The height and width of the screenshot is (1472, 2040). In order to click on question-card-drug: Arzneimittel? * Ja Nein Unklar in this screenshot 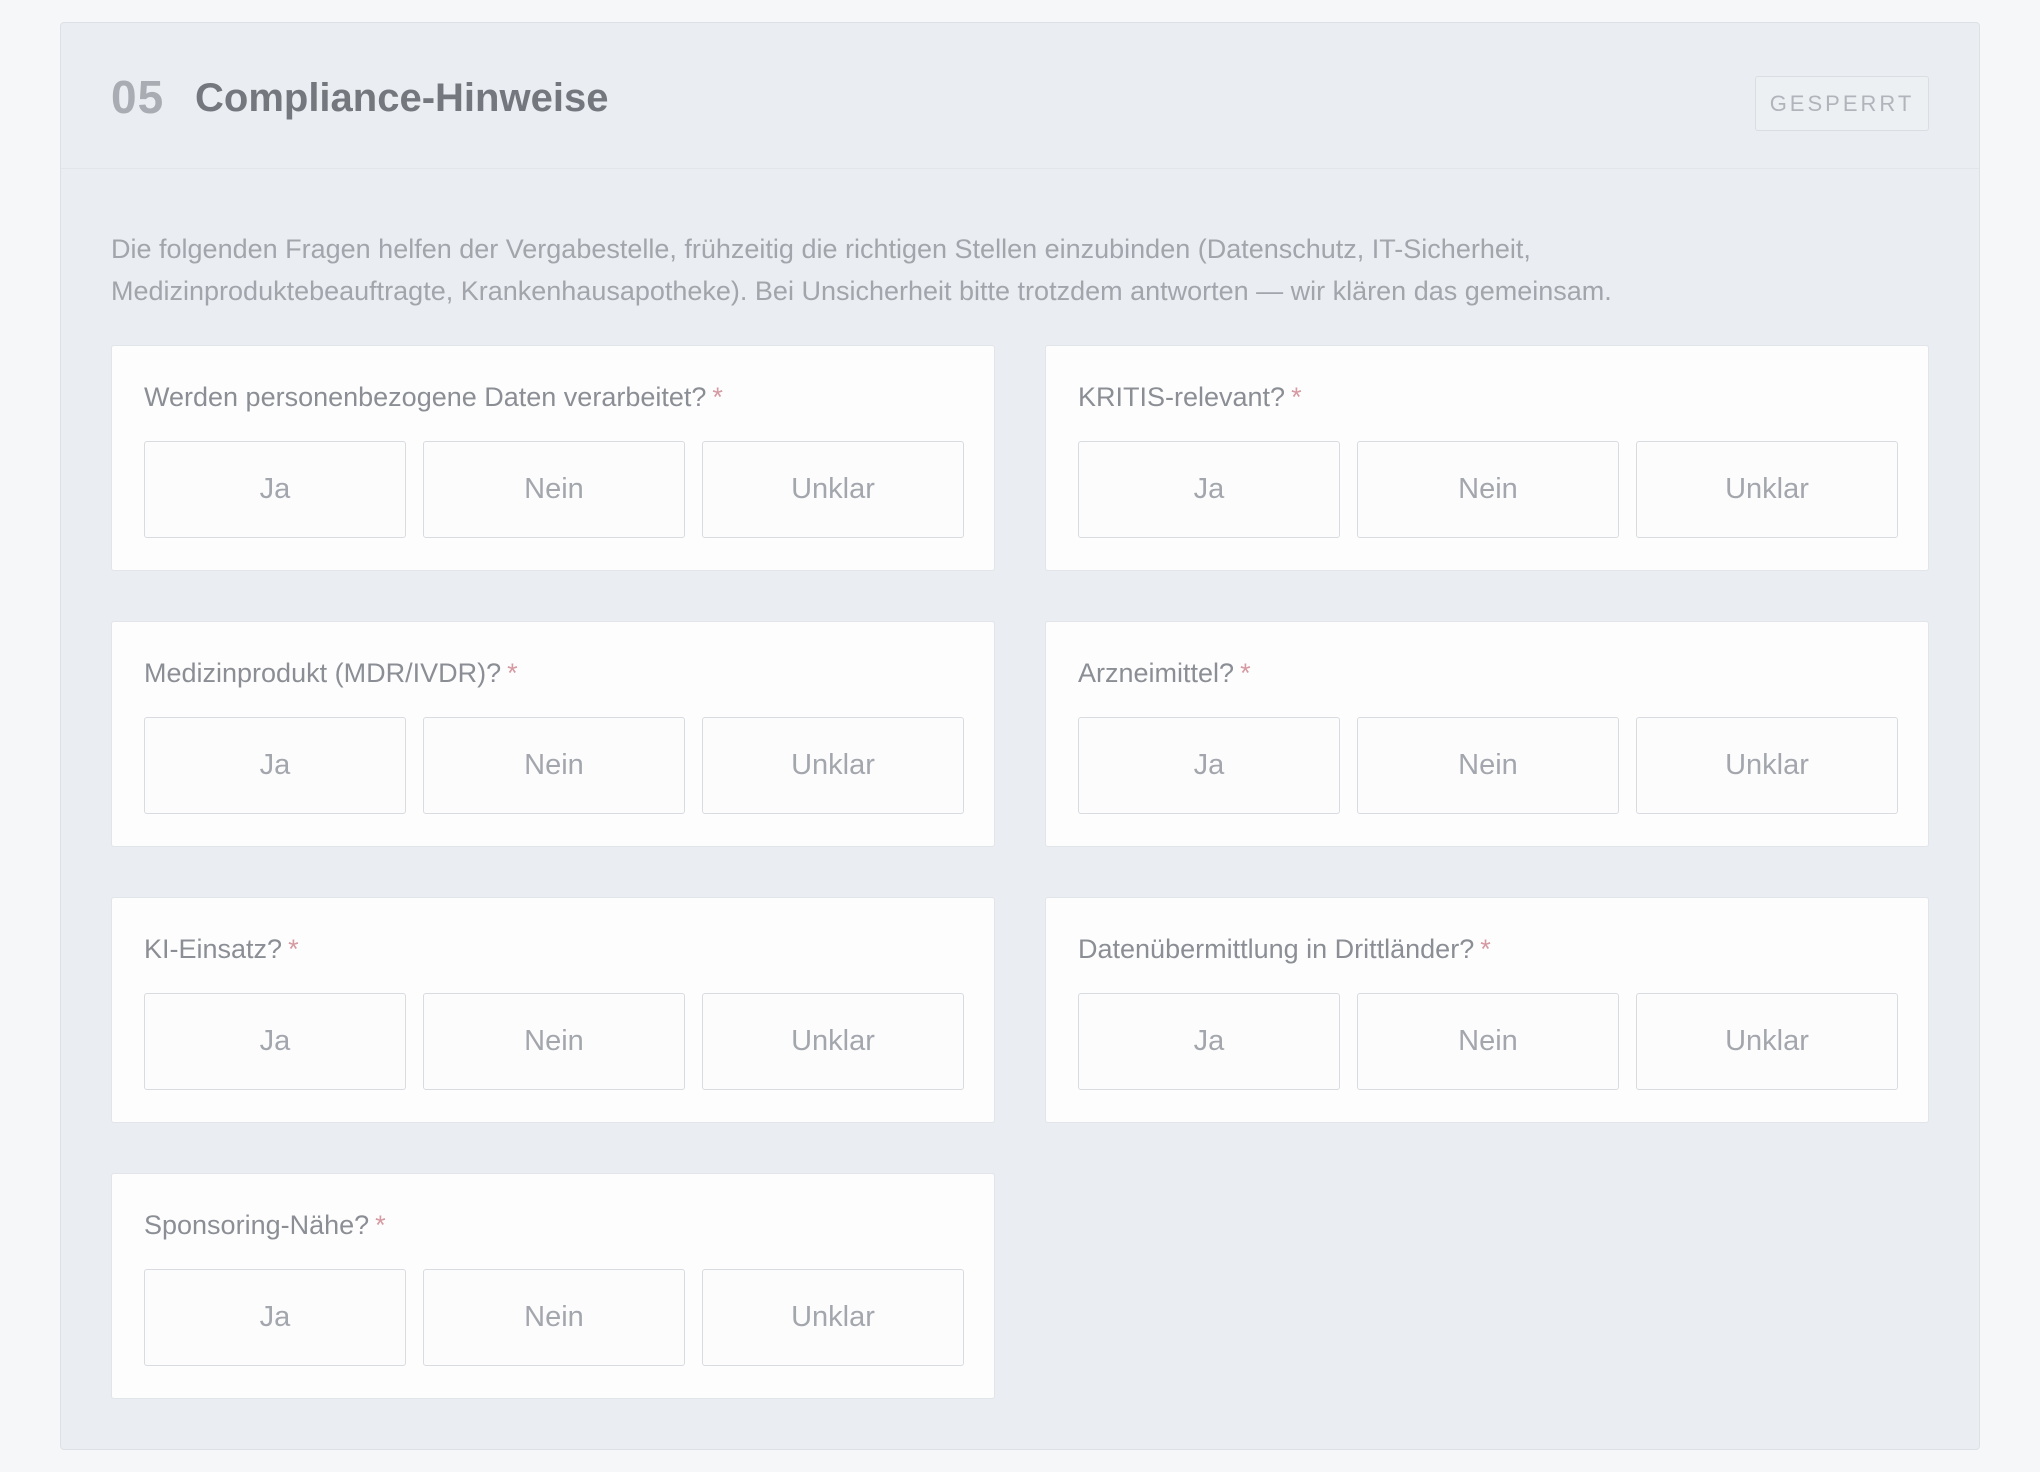, I will do `click(1487, 734)`.